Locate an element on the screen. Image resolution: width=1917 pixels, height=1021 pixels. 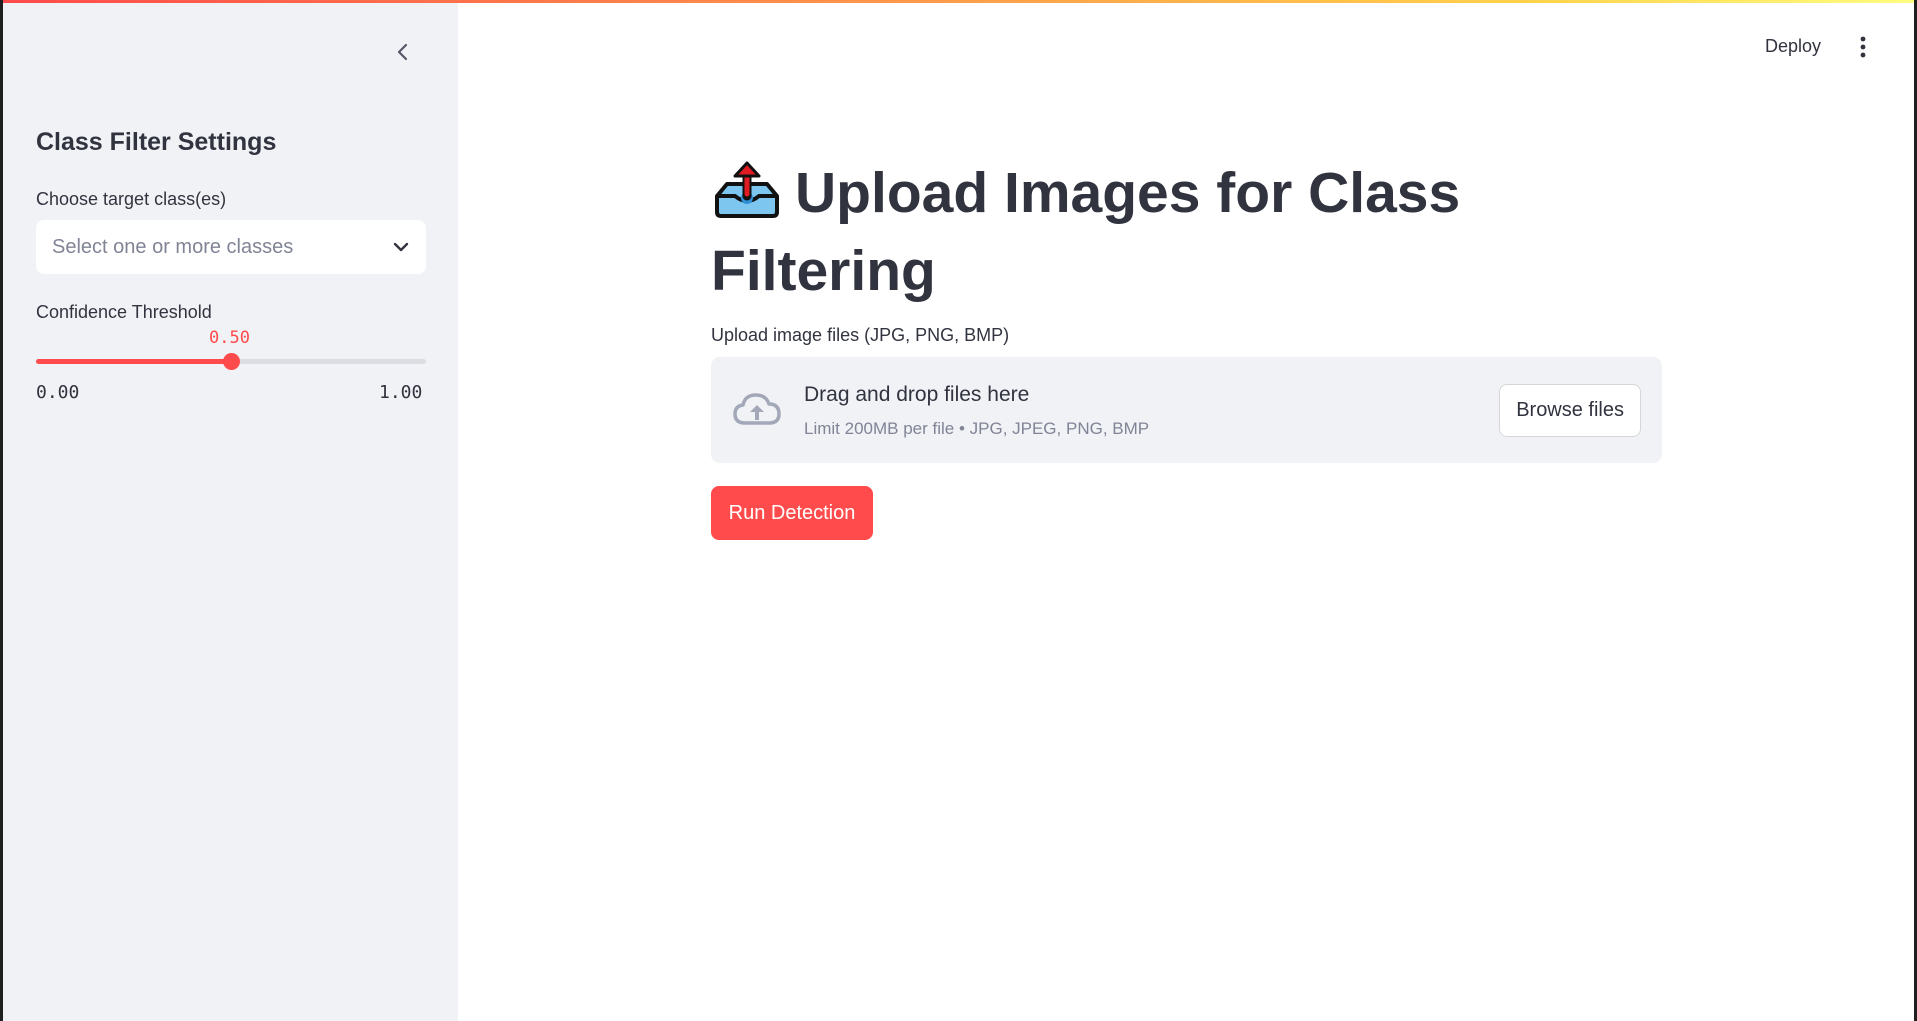
chevron-down-icon is located at coordinates (401, 247).